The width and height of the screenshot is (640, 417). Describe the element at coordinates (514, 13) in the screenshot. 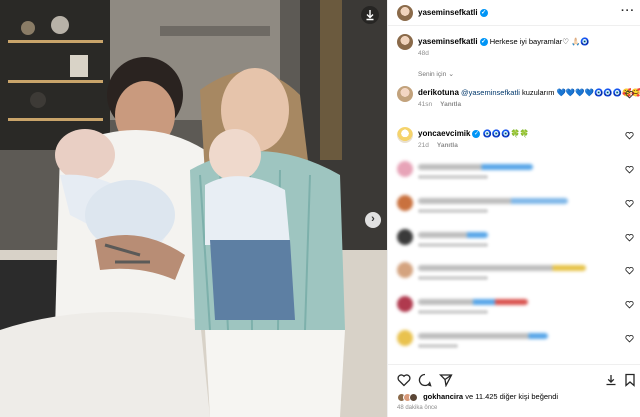

I see `post-header: yaseminsefkatli ✓ ···` at that location.